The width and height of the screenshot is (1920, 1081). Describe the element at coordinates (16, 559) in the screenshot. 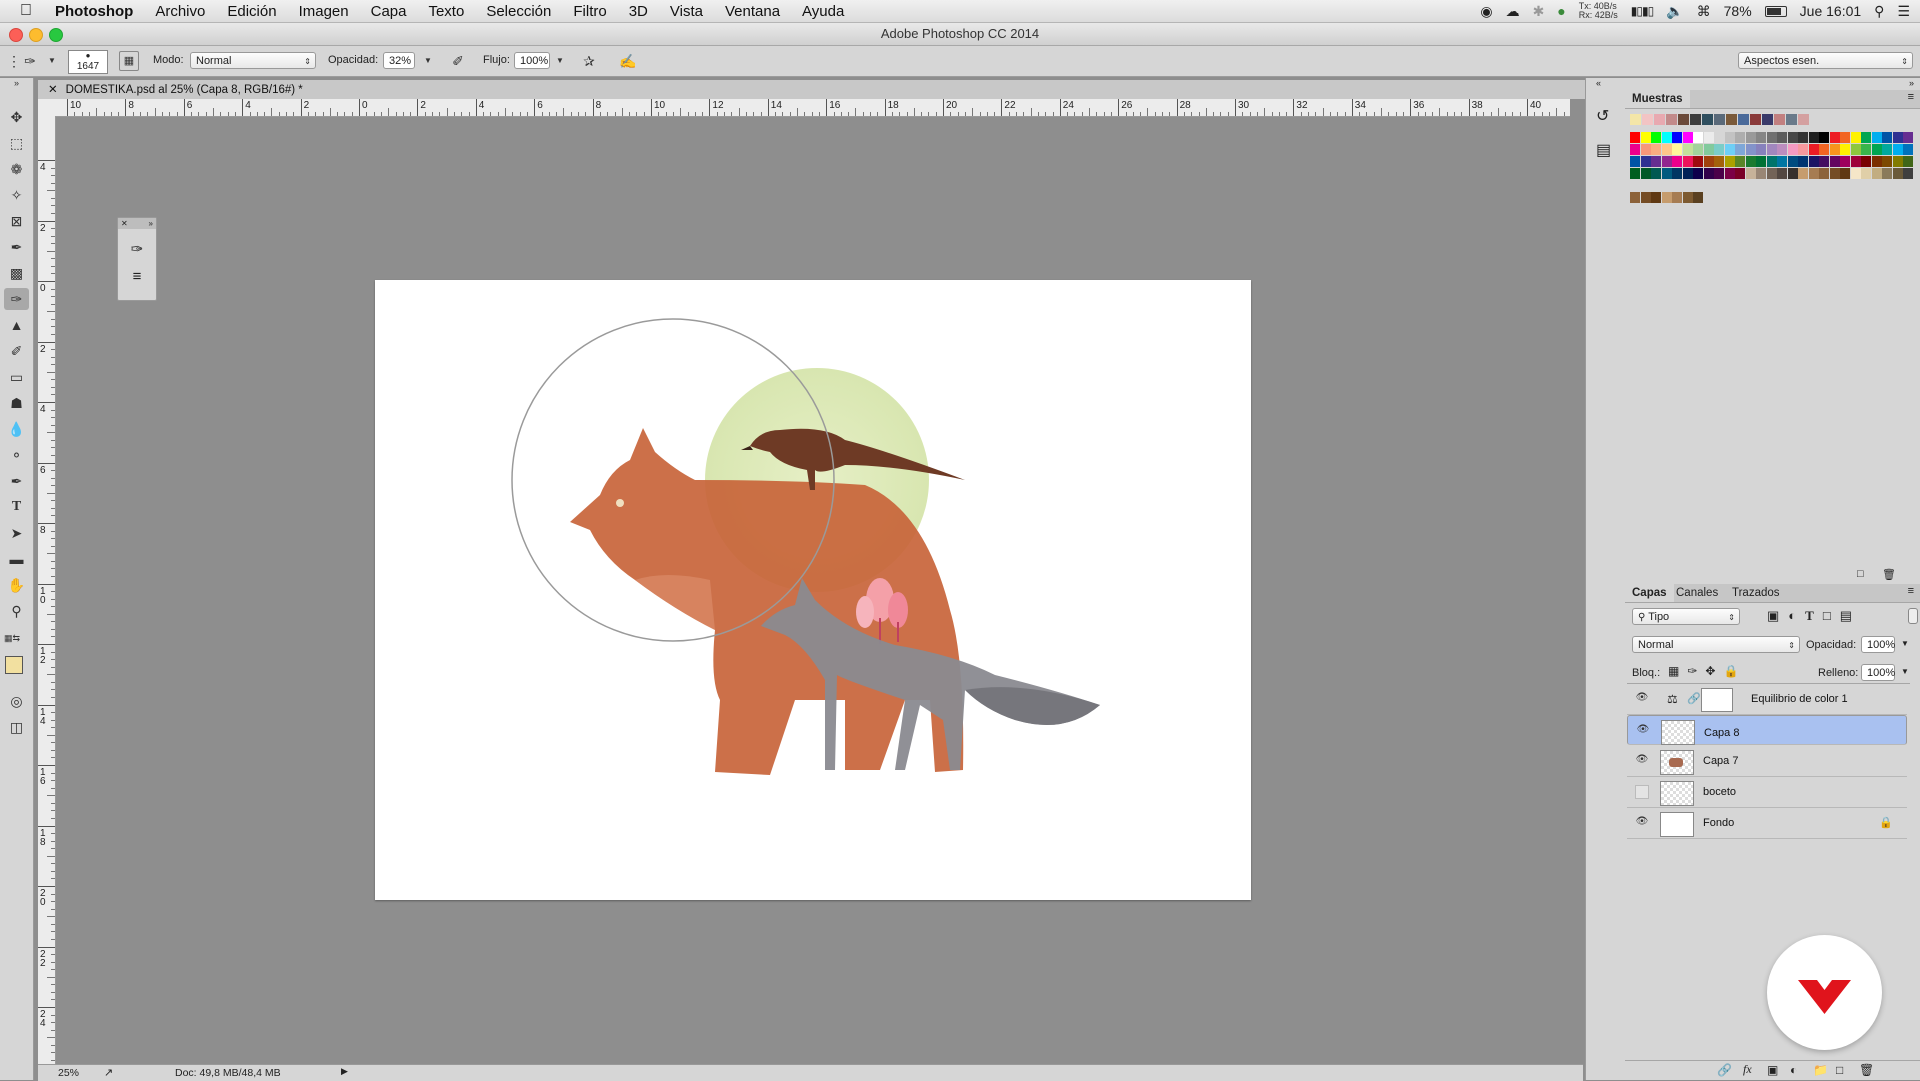

I see `rectangle-tool-icon: ▬` at that location.